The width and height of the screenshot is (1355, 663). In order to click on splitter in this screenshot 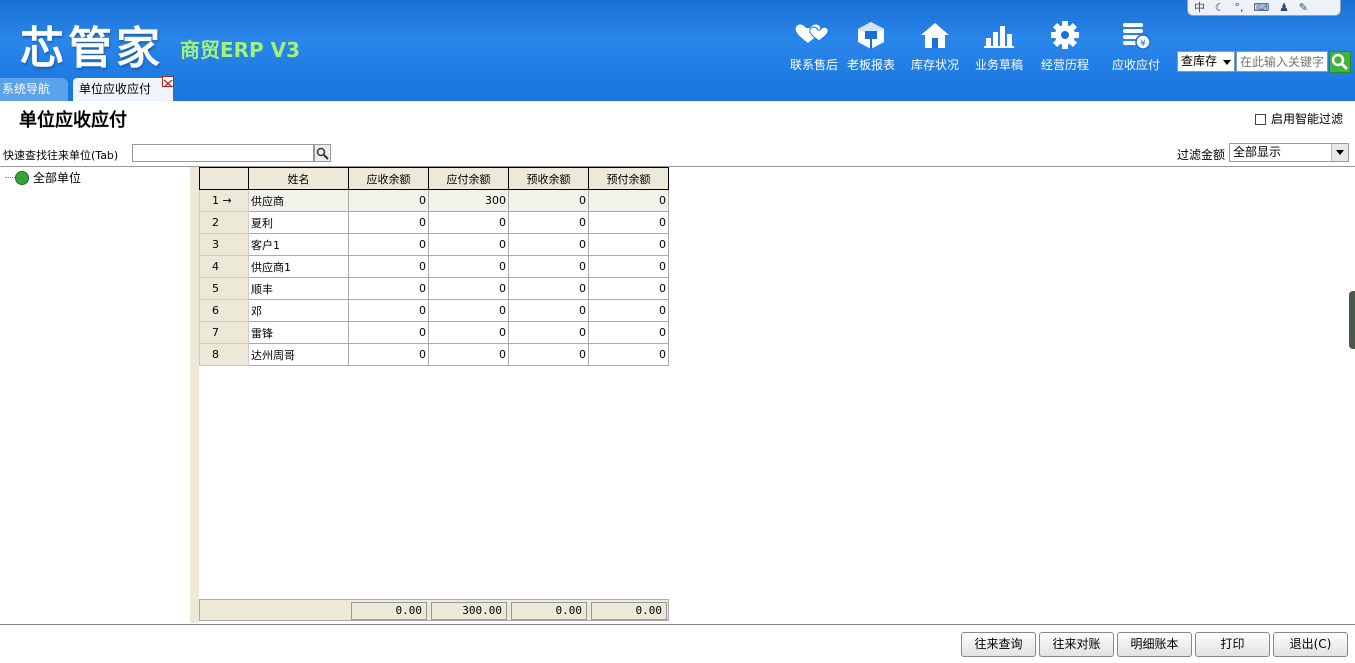, I will do `click(194, 395)`.